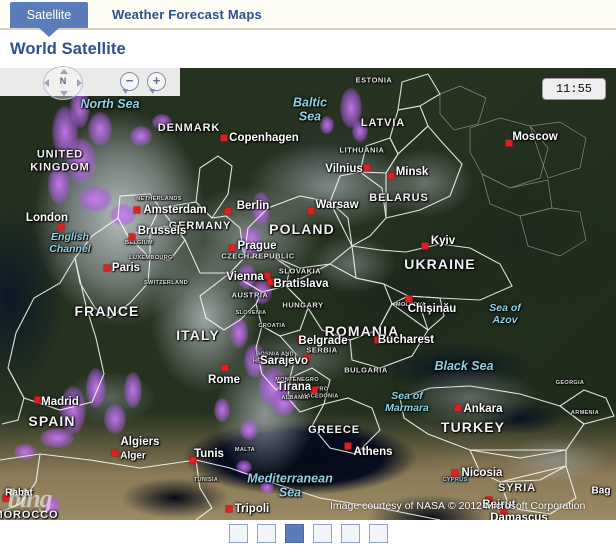  What do you see at coordinates (517, 506) in the screenshot?
I see `attribution-microsoft: © 2012 Microsoft Corporation` at bounding box center [517, 506].